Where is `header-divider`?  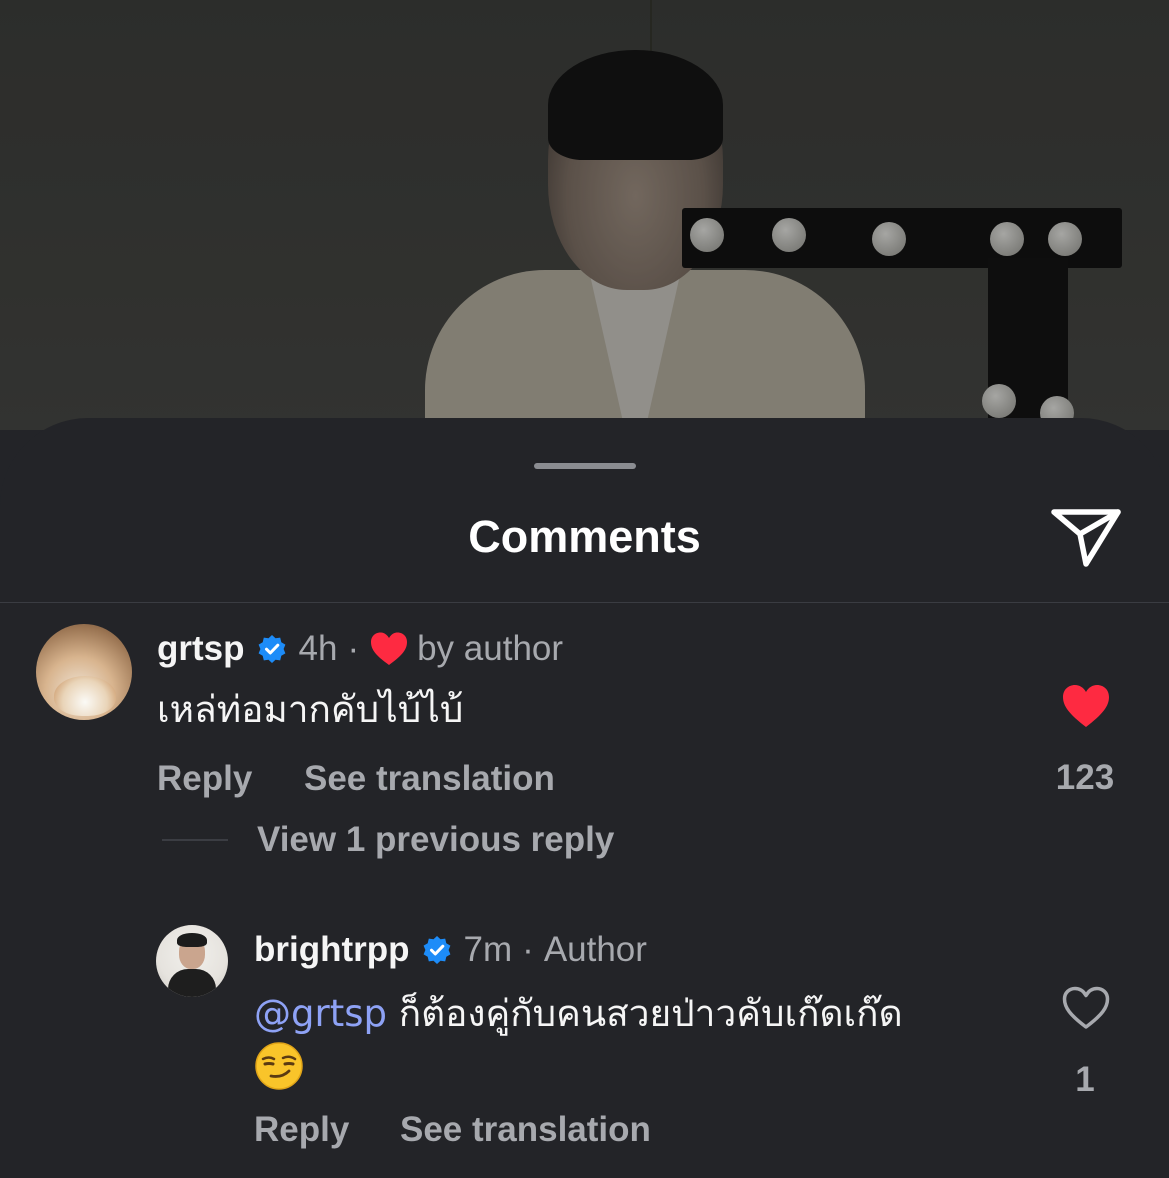
header-divider is located at coordinates (584, 602).